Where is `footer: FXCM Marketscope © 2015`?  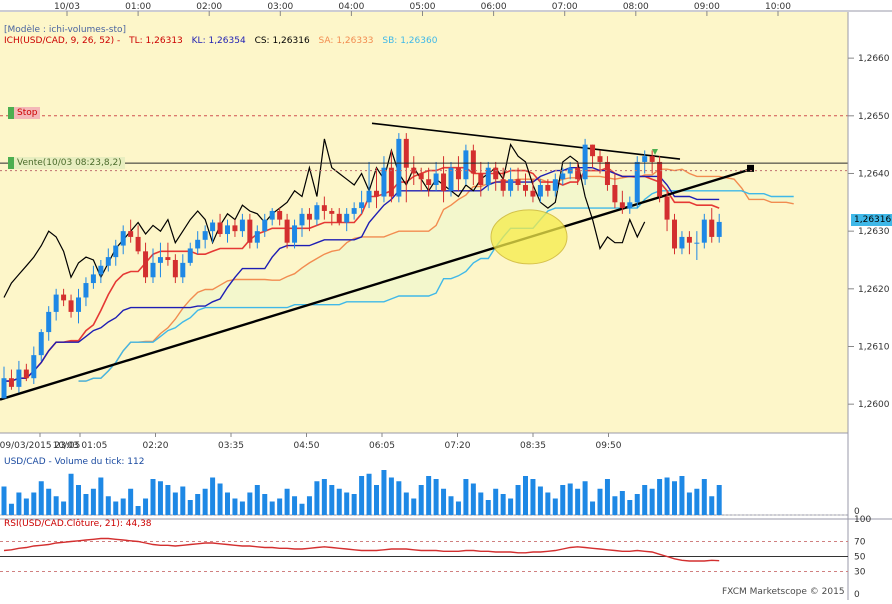 footer: FXCM Marketscope © 2015 is located at coordinates (786, 592).